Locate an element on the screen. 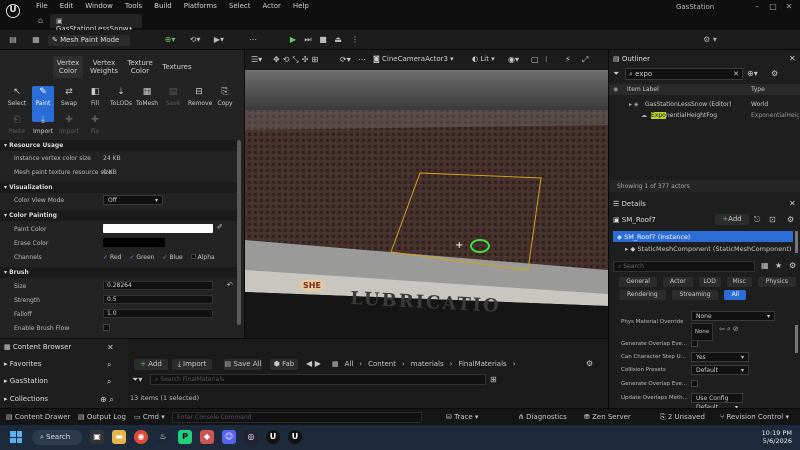 The image size is (800, 450). filter-chip-streaming: Streaming is located at coordinates (695, 295).